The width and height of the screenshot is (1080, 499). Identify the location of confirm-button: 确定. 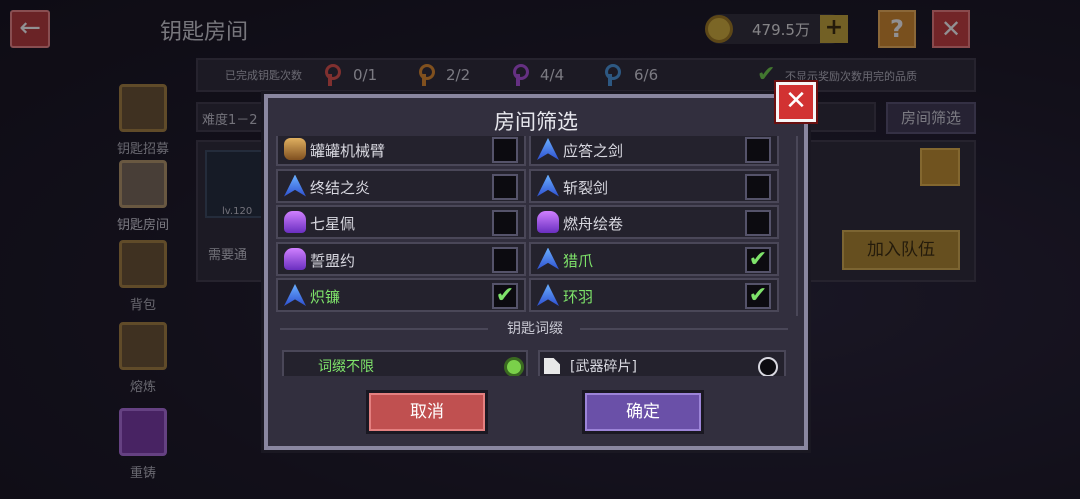
(643, 412).